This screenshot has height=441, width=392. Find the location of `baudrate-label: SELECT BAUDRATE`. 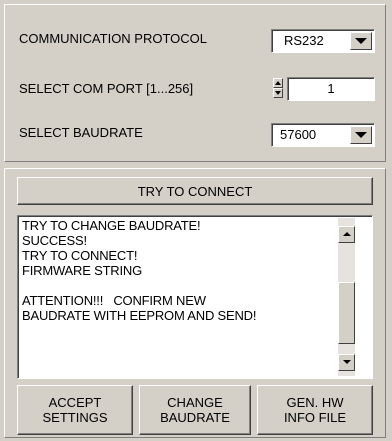

baudrate-label: SELECT BAUDRATE is located at coordinates (81, 132).